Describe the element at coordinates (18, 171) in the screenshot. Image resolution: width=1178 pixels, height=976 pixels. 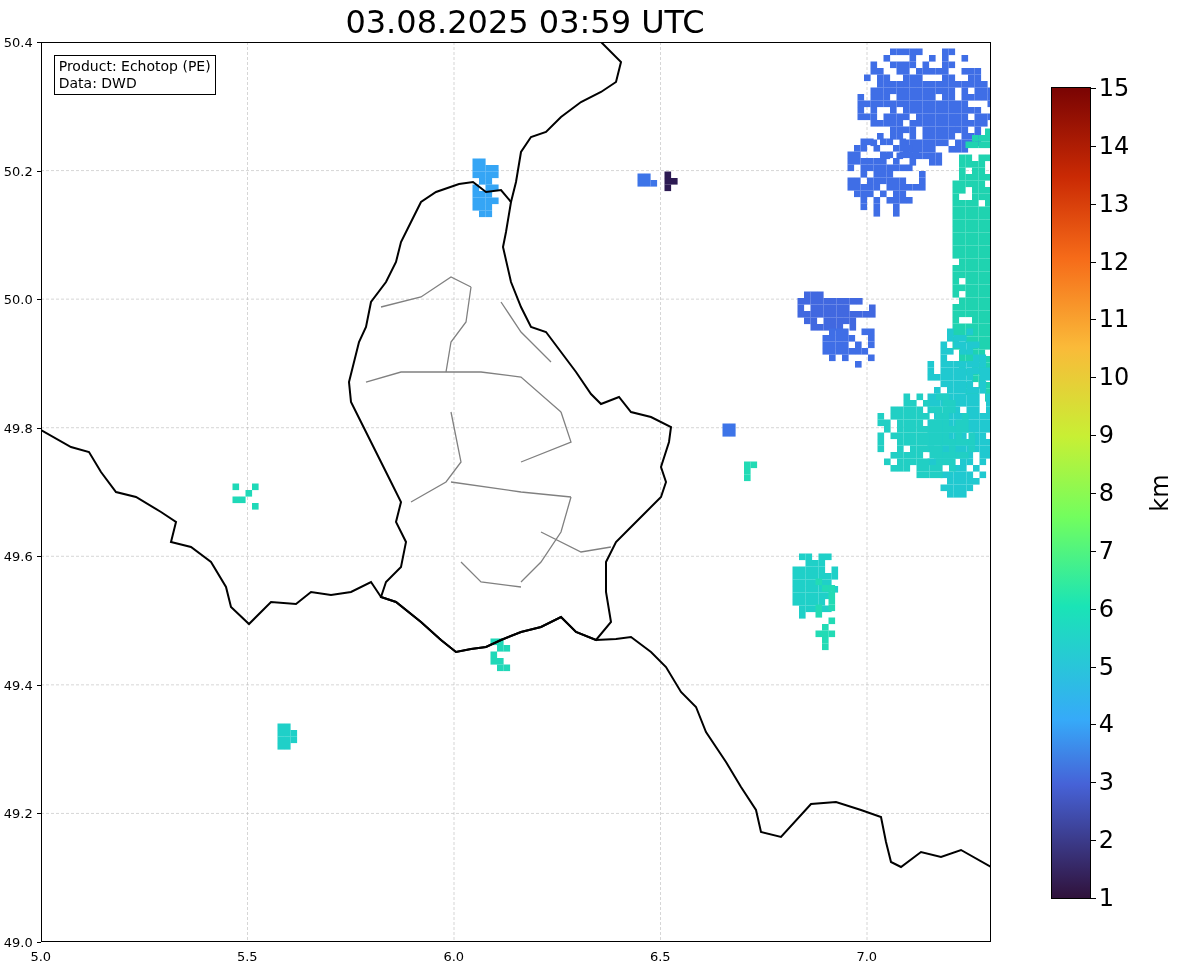
I see `y-tick-label: 50.2` at that location.